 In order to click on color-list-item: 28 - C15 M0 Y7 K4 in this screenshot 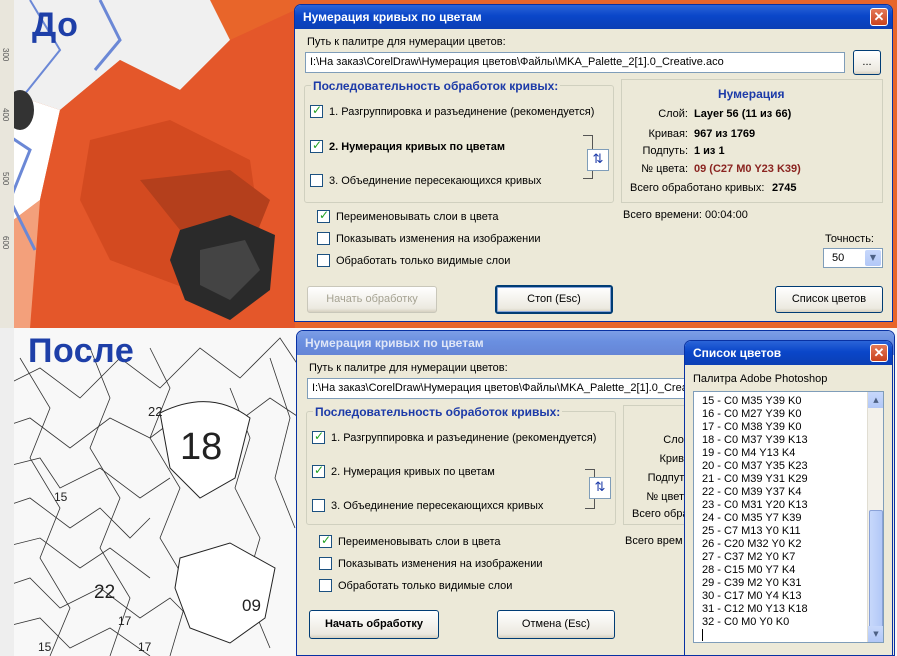, I will do `click(748, 570)`.